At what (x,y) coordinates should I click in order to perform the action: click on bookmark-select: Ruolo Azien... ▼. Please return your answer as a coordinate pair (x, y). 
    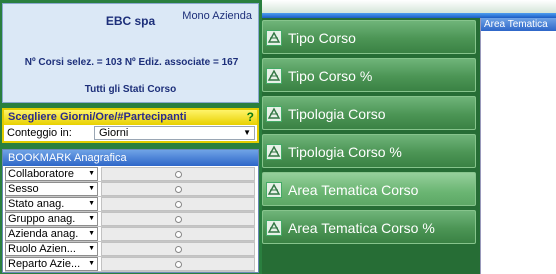
    Looking at the image, I should click on (51, 249).